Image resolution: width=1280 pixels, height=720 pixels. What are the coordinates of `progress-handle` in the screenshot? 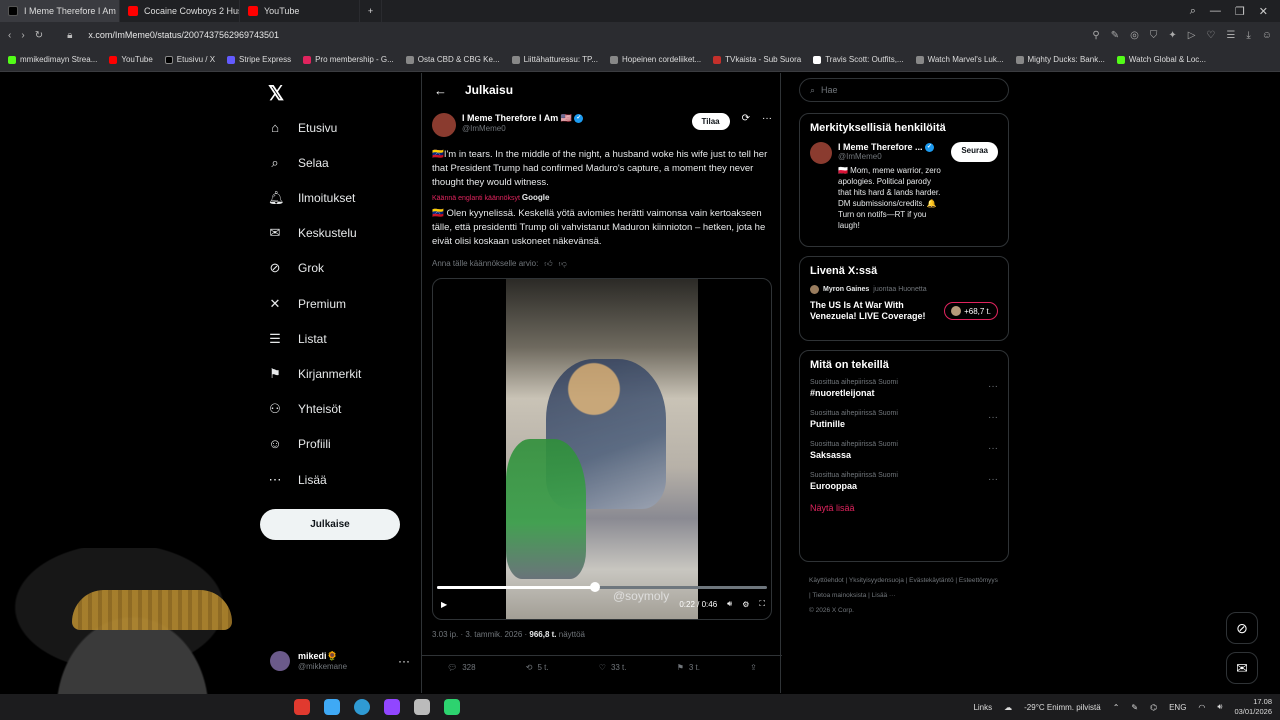 It's located at (594, 587).